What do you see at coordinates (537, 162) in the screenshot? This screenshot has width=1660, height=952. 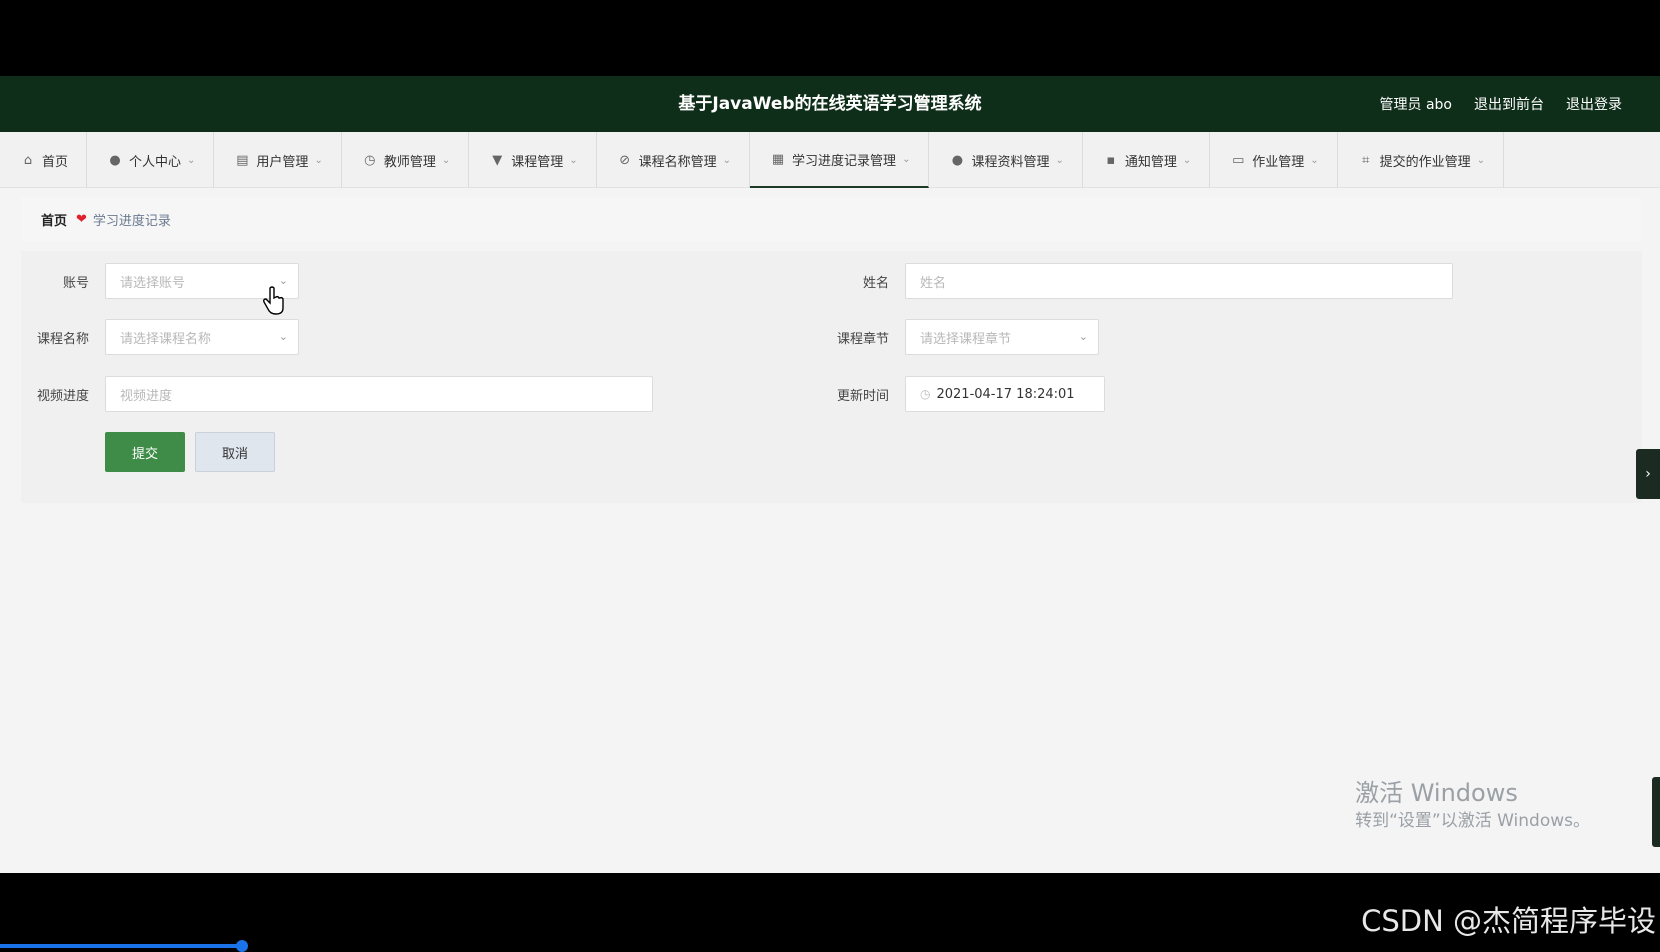 I see `nav-item-label: 课程管理` at bounding box center [537, 162].